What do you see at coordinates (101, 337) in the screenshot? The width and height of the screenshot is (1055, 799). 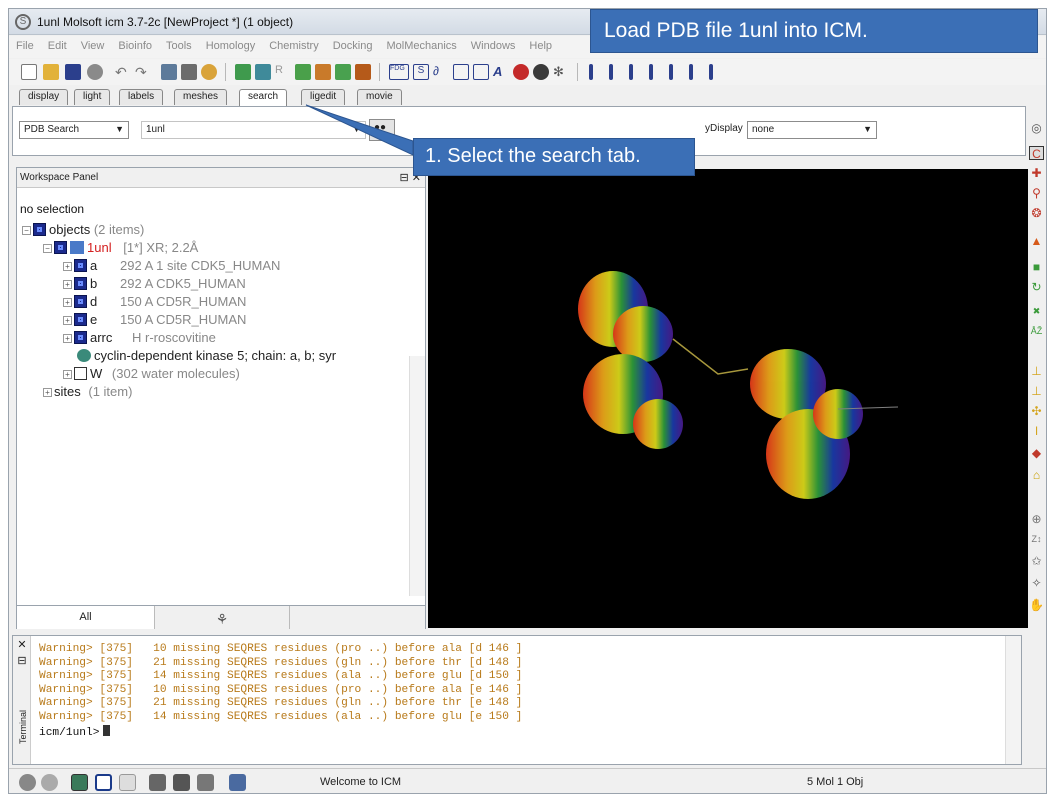 I see `molecule-name: arrc` at bounding box center [101, 337].